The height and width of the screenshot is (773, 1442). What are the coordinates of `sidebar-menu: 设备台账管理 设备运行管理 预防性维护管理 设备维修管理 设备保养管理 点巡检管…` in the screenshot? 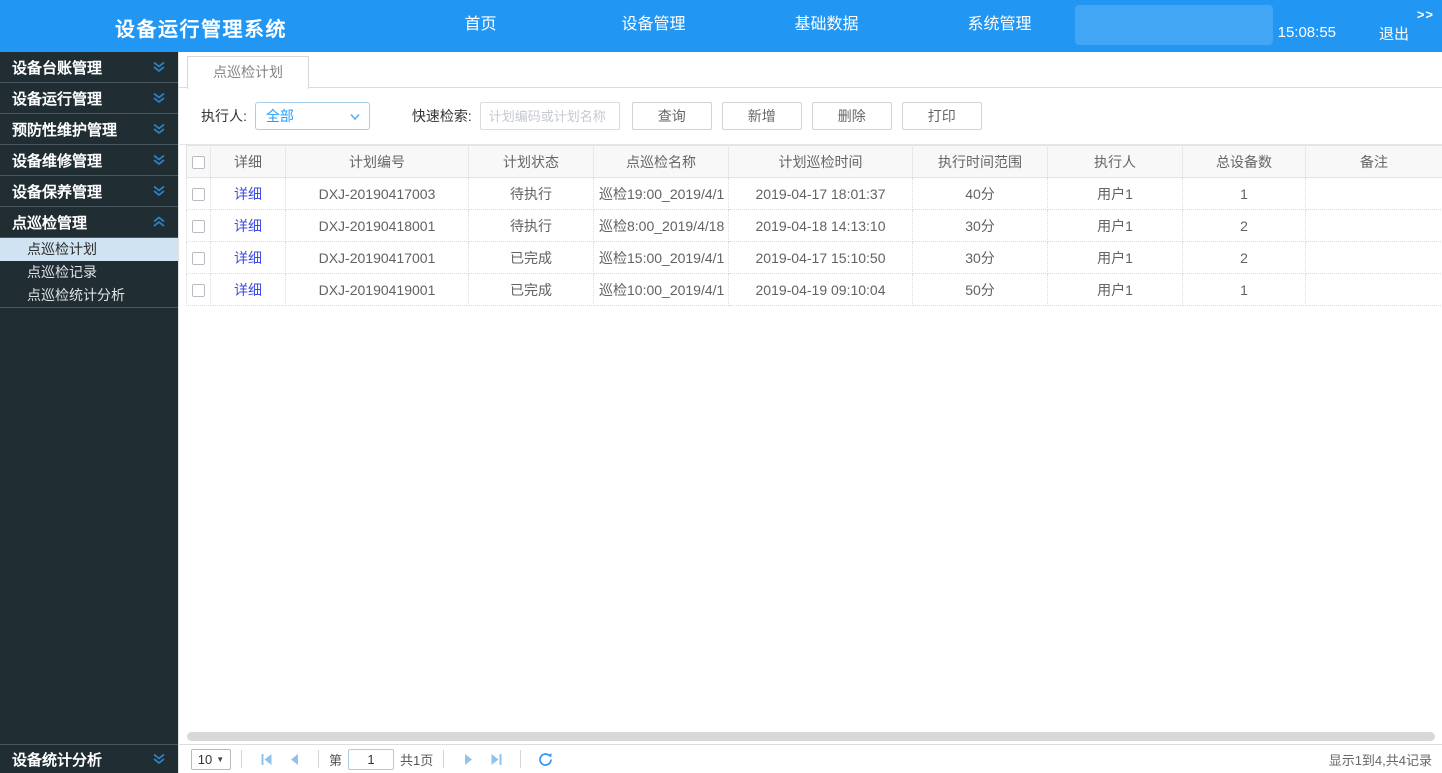 It's located at (89, 412).